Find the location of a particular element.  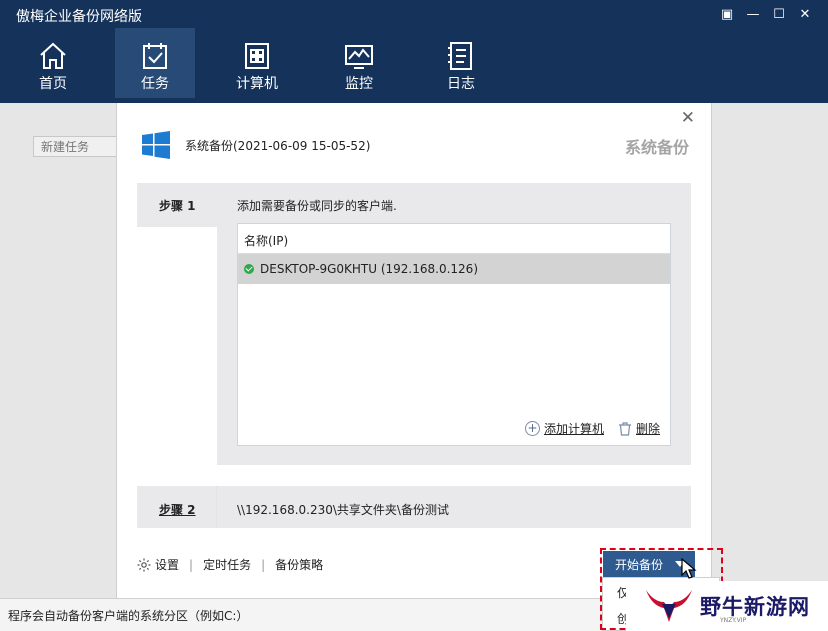

nav-label: 监控 is located at coordinates (359, 84).